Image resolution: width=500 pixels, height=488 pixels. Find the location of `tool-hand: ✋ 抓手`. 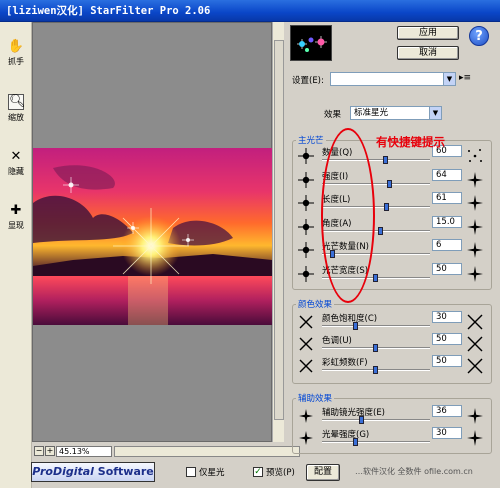

tool-hand: ✋ 抓手 is located at coordinates (16, 53).